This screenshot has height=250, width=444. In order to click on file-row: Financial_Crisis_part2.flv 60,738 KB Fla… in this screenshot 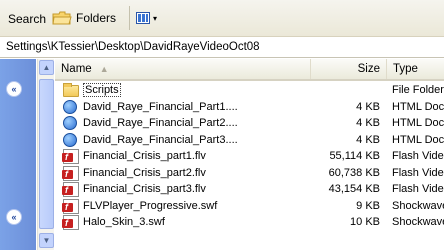, I will do `click(249, 173)`.